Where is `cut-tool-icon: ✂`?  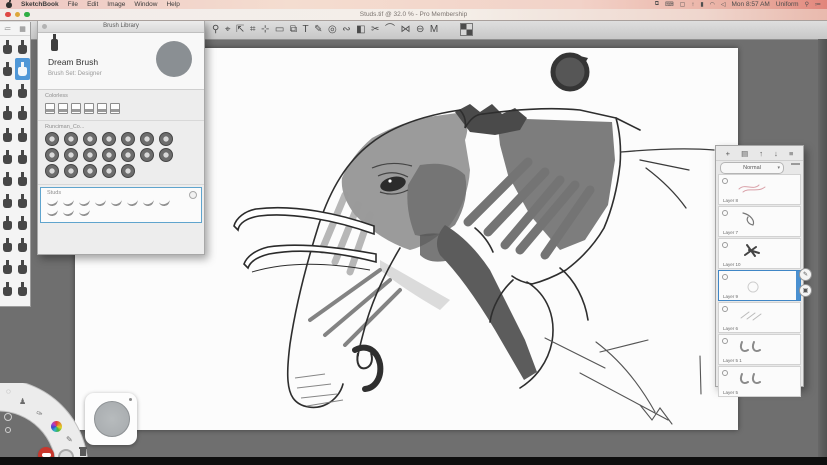
cut-tool-icon: ✂ is located at coordinates (375, 29).